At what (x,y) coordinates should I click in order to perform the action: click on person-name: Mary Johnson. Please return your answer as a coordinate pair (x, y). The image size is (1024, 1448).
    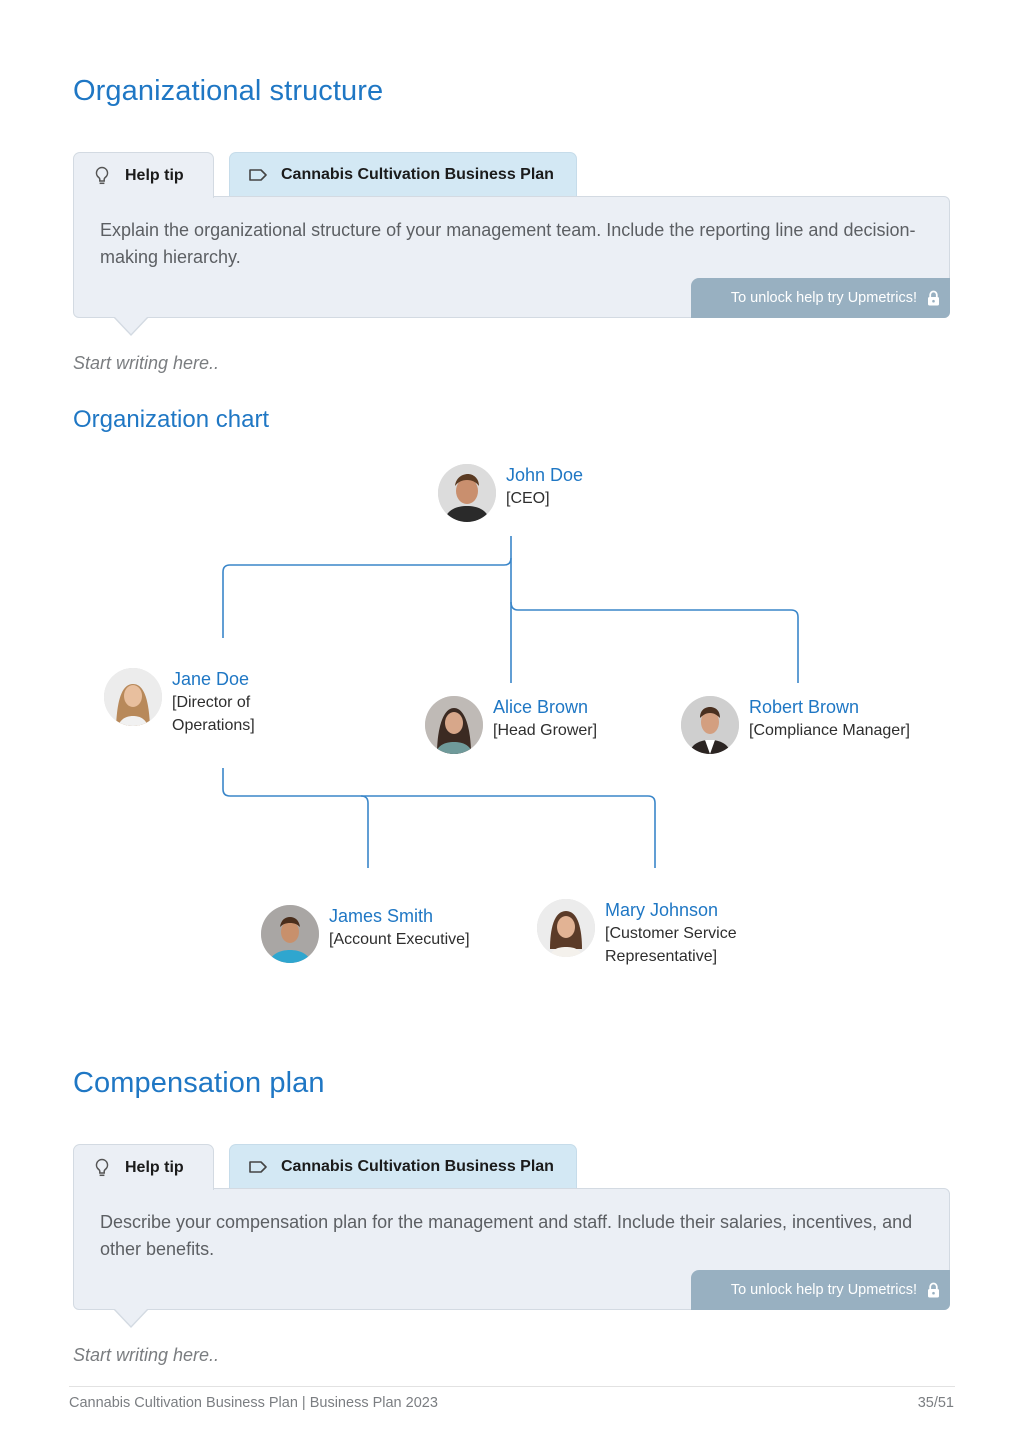
    Looking at the image, I should click on (662, 910).